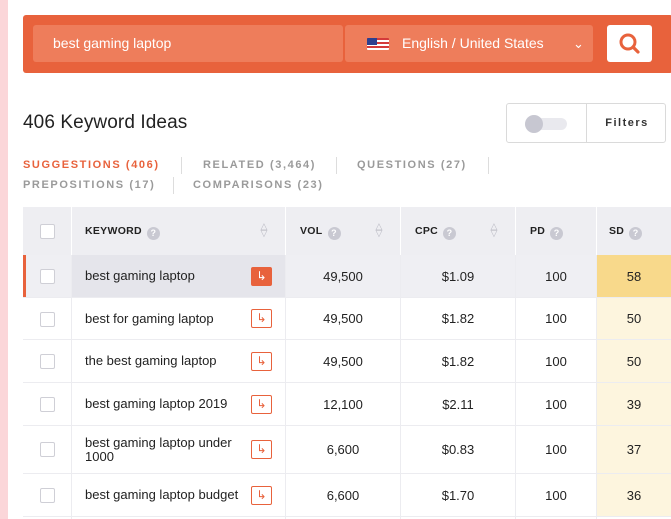 The image size is (671, 519). I want to click on tab-related: RELATED (3,464), so click(259, 165).